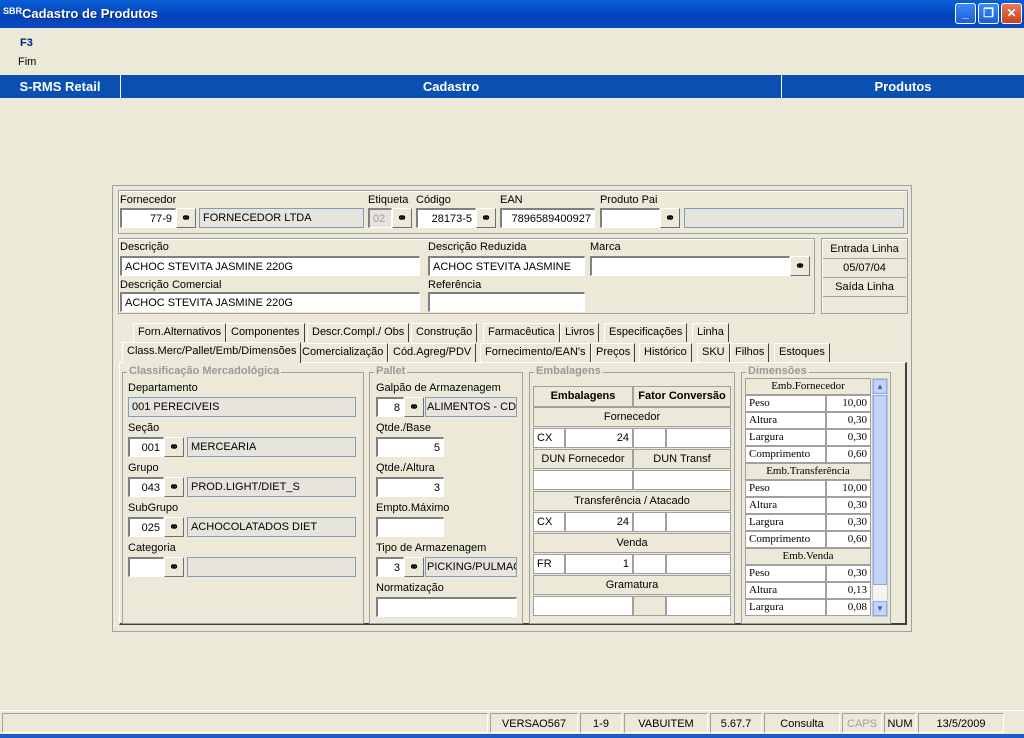 The image size is (1024, 738). I want to click on tab-linha: Linha, so click(710, 332).